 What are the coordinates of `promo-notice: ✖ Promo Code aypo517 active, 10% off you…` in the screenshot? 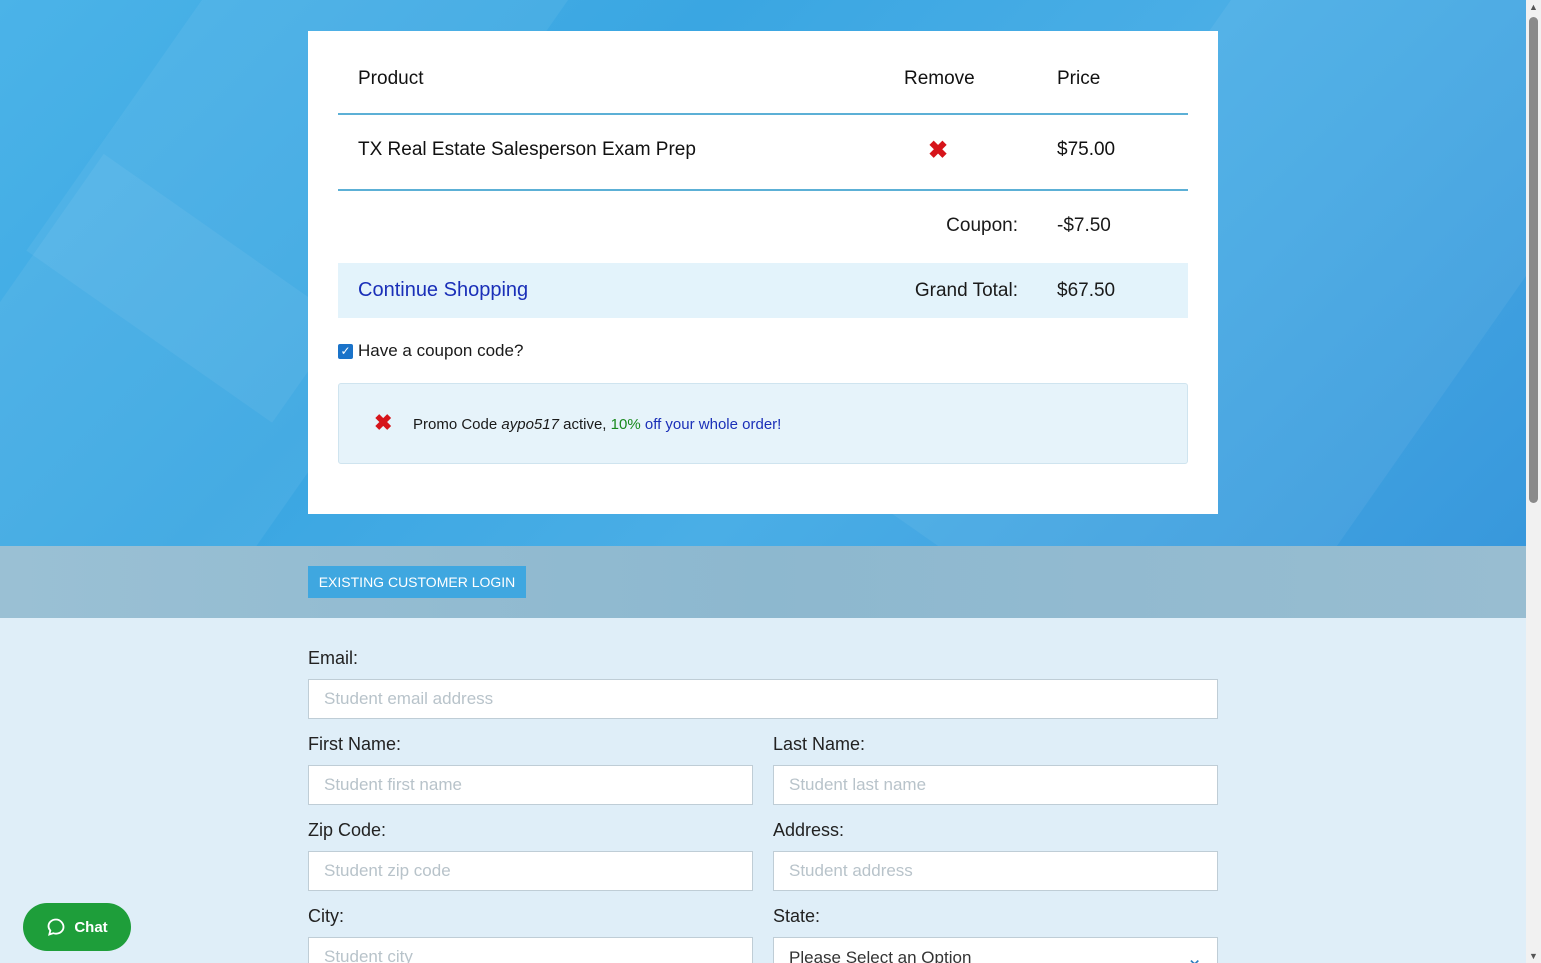 It's located at (763, 423).